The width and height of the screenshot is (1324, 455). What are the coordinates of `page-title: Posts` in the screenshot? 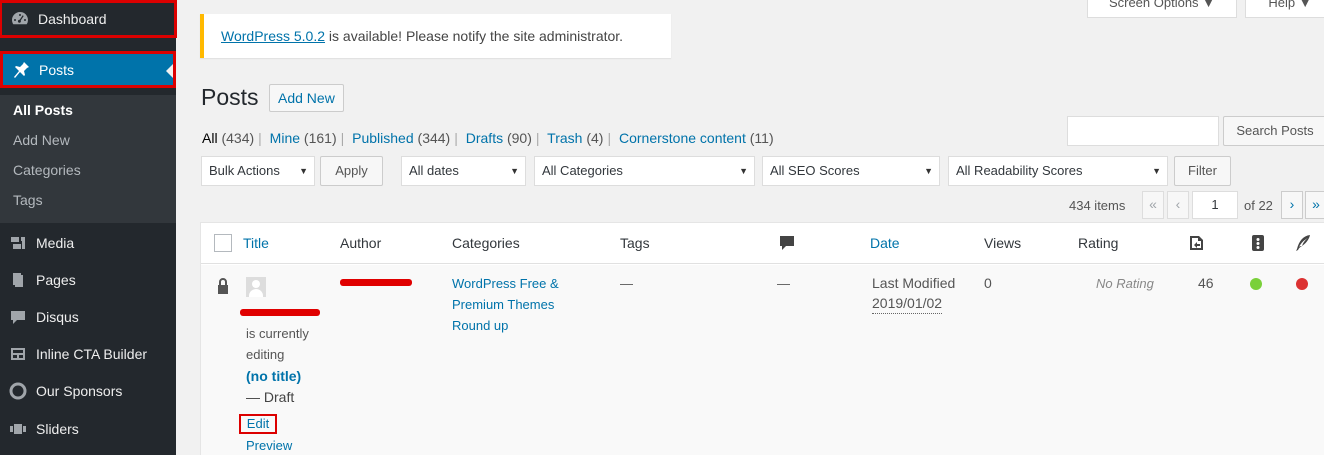 It's located at (230, 97).